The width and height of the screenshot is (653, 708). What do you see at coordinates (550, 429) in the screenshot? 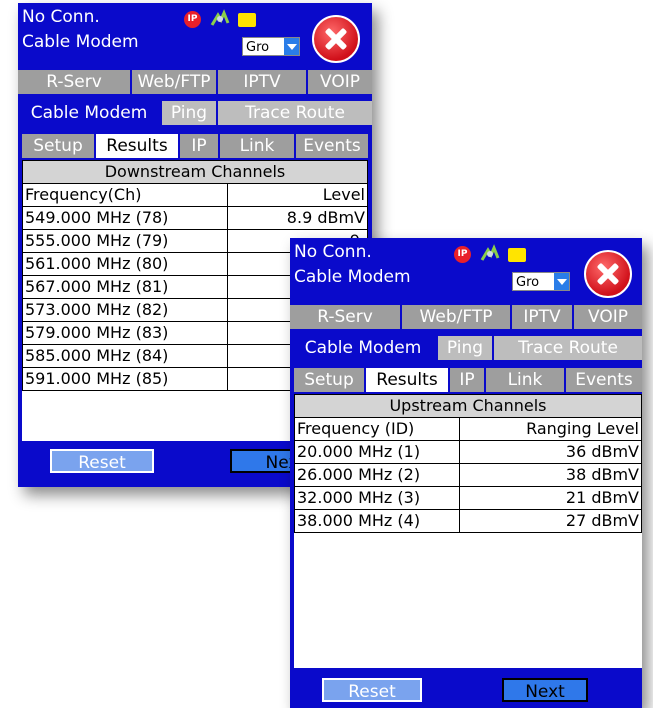
I see `column-header-ranging-level: Ranging Level` at bounding box center [550, 429].